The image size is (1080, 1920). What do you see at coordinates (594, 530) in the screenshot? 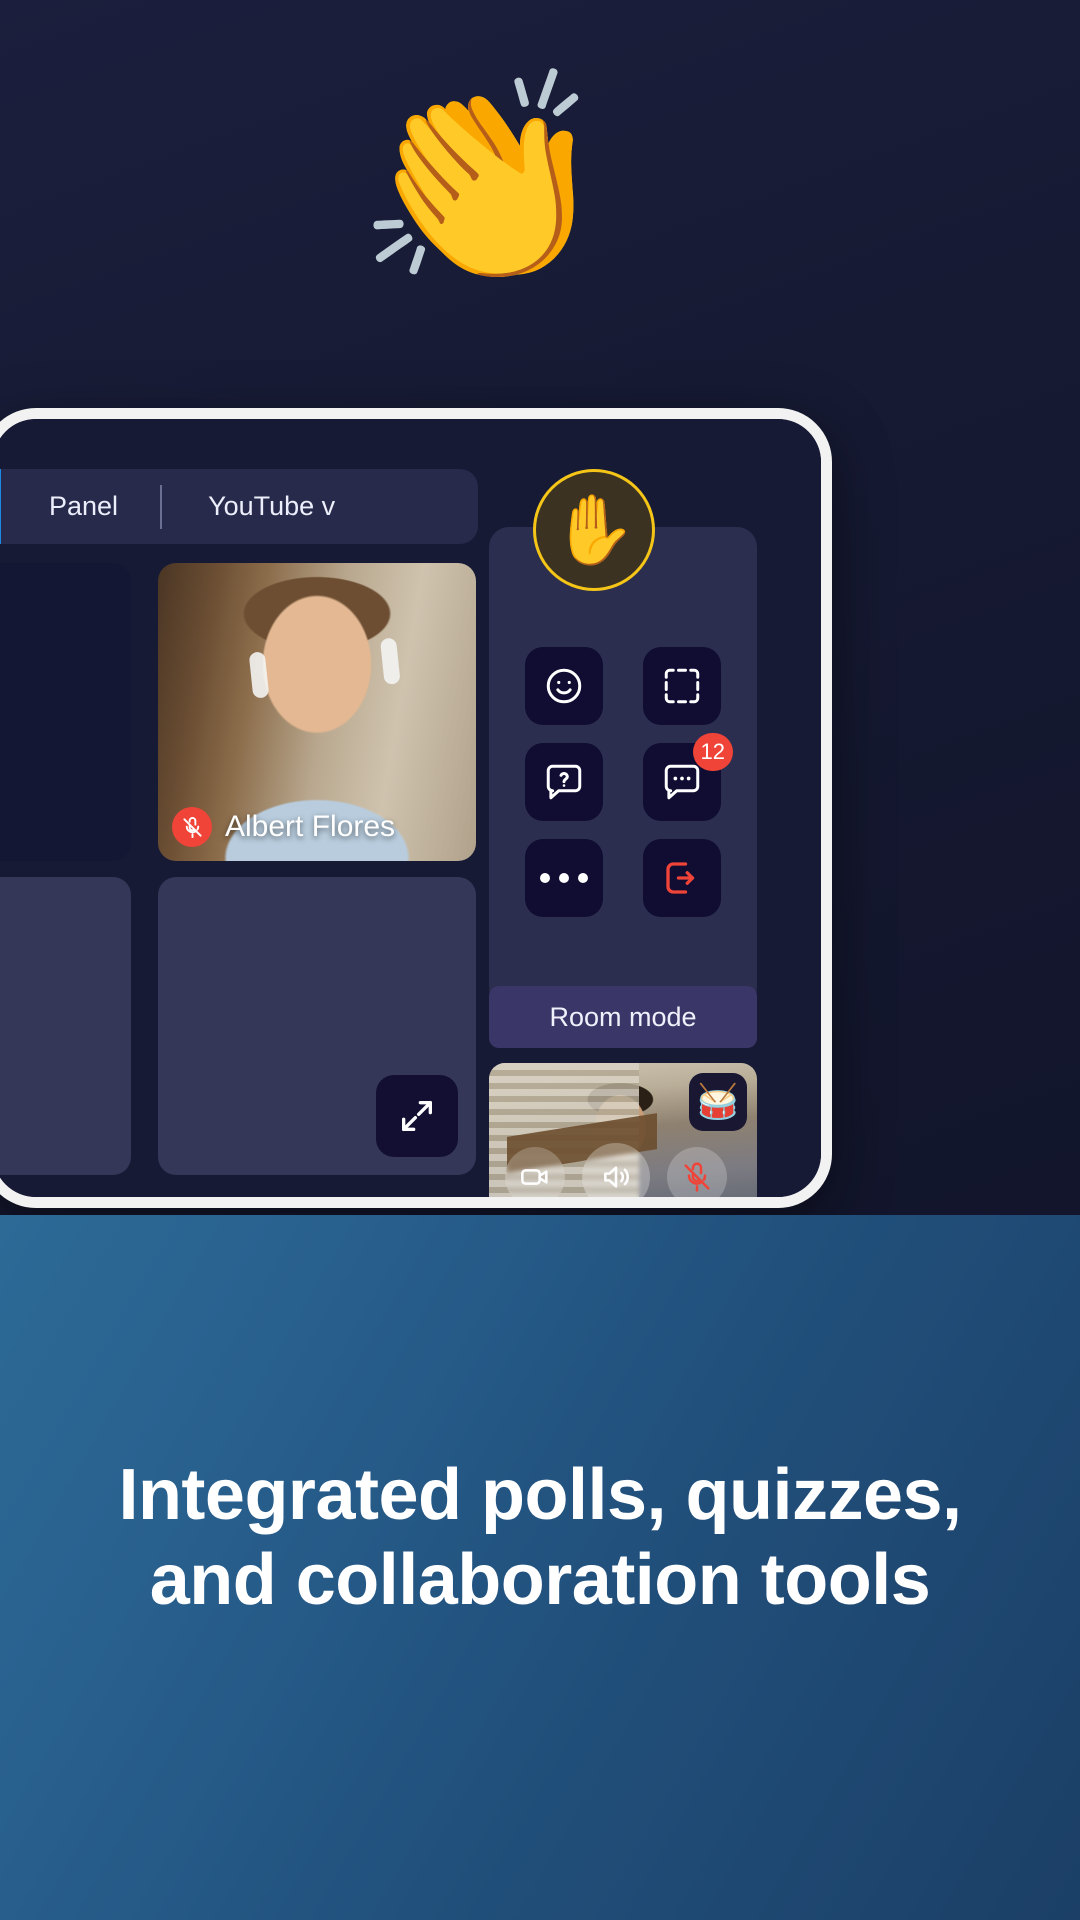
I see `raise-hand-button: ✋` at bounding box center [594, 530].